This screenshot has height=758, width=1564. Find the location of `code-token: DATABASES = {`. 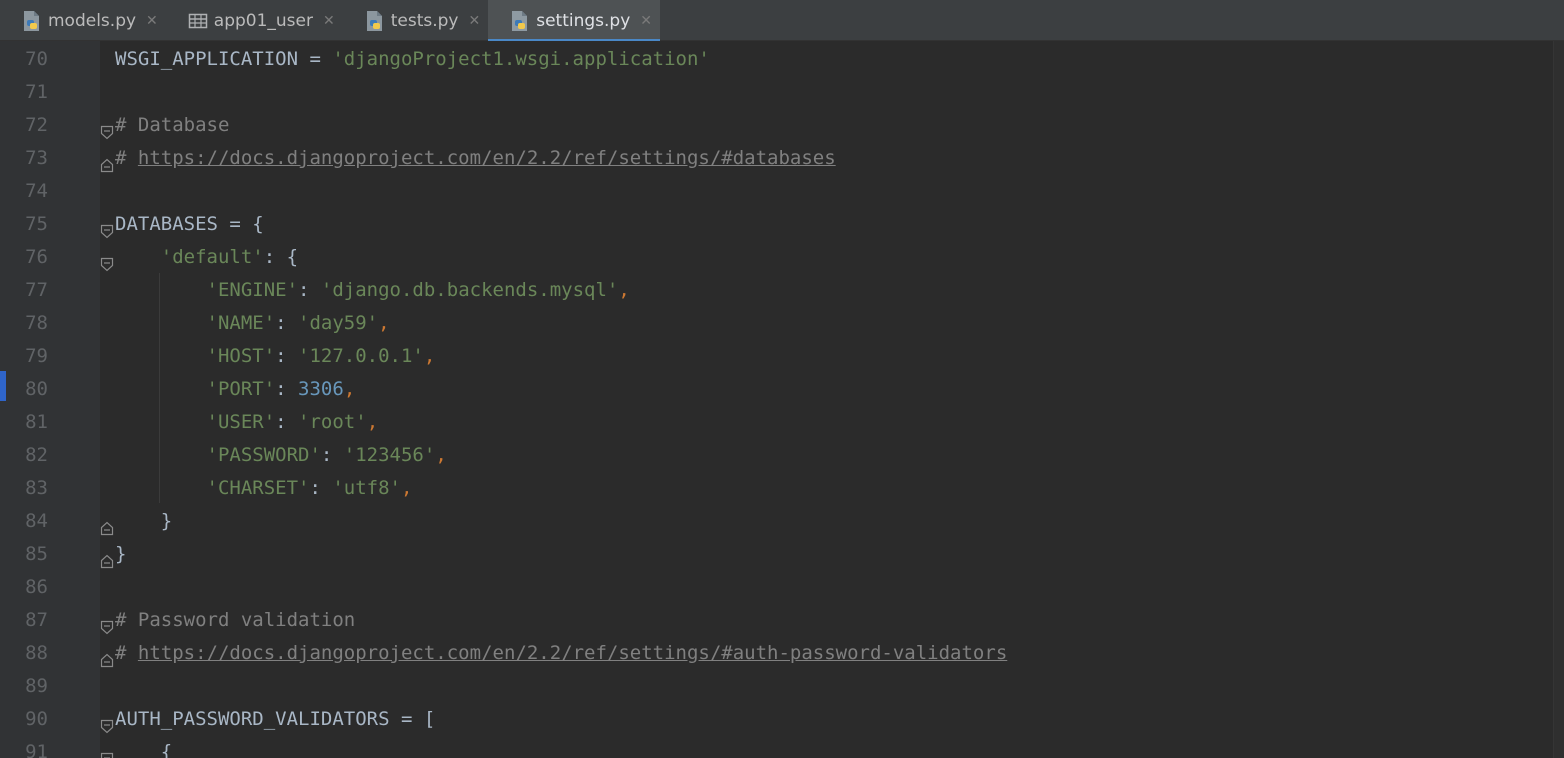

code-token: DATABASES = { is located at coordinates (189, 224).